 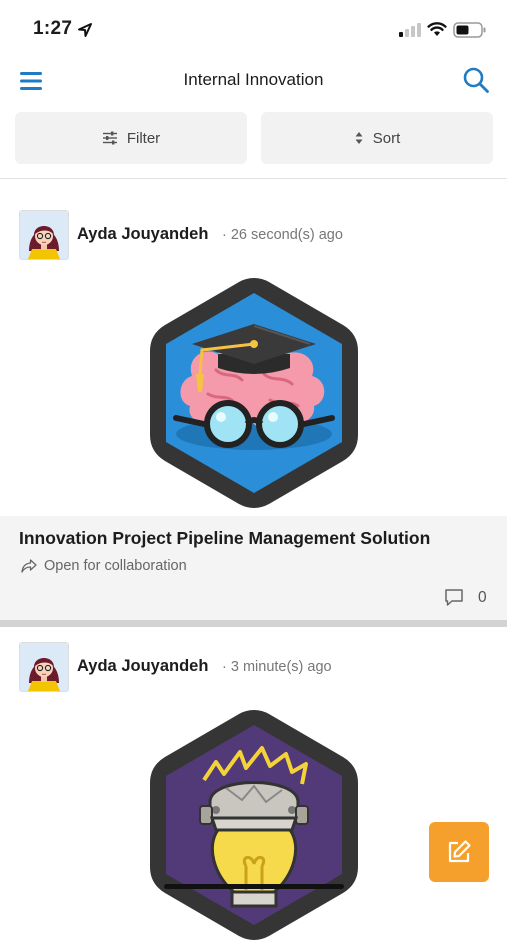 What do you see at coordinates (359, 138) in the screenshot?
I see `sort-icon` at bounding box center [359, 138].